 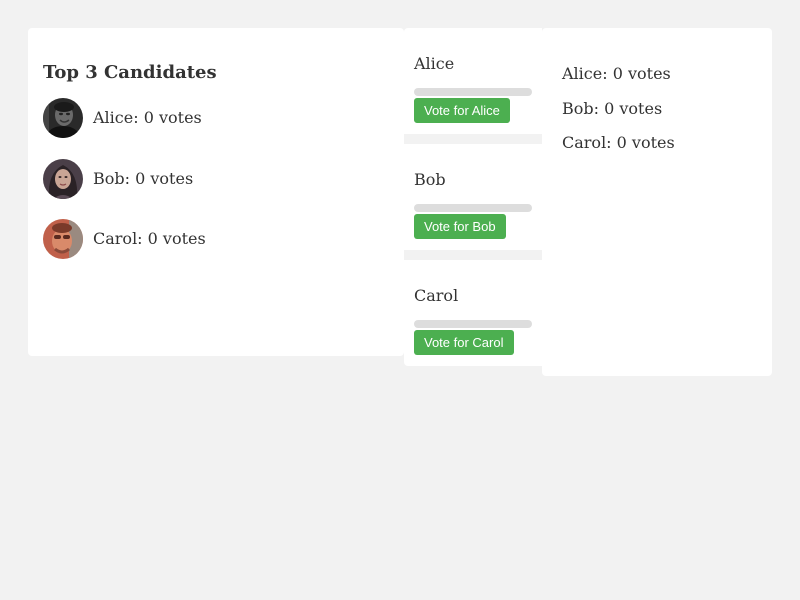 I want to click on leaderboard-item: Alice: 0 votes, so click(x=216, y=118).